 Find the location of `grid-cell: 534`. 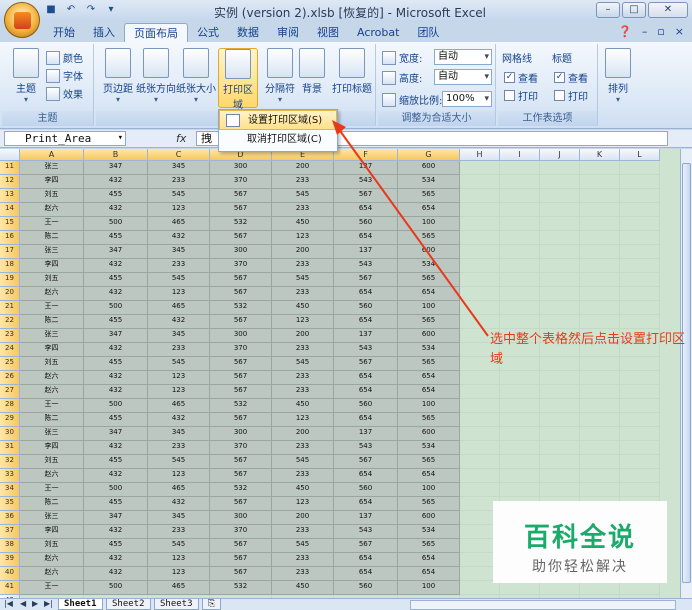

grid-cell: 534 is located at coordinates (429, 532).